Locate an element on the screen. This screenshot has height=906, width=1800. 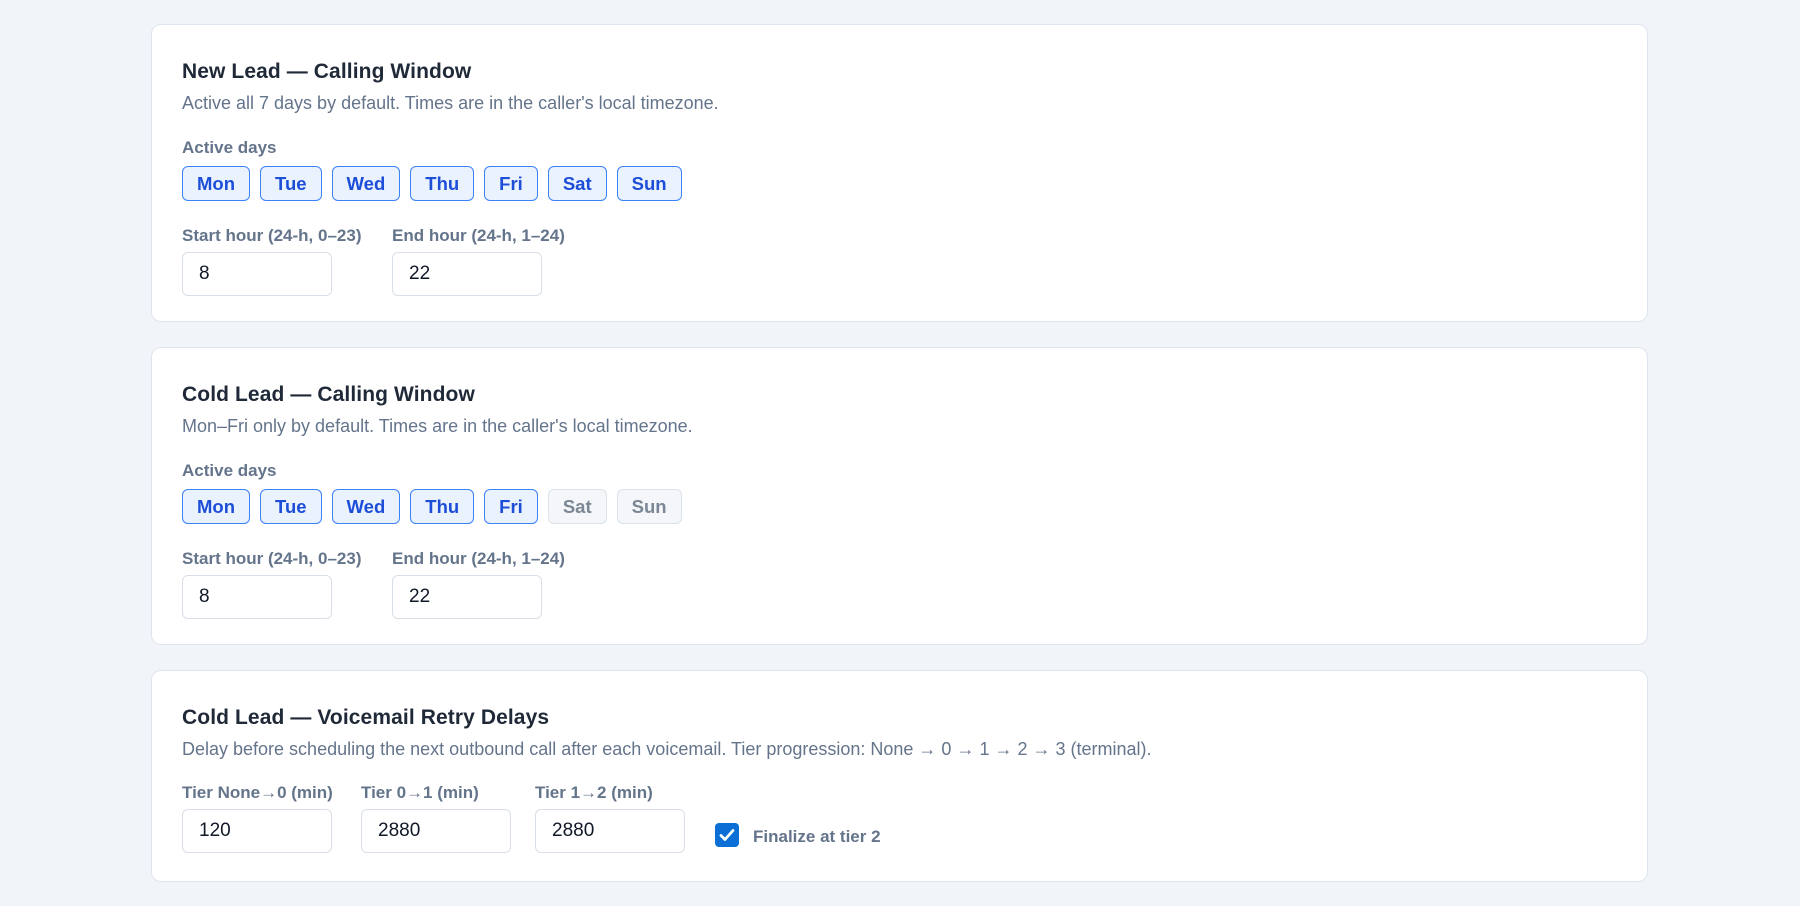
tier-none-0-field: Tier None→0 (min) is located at coordinates (257, 818).